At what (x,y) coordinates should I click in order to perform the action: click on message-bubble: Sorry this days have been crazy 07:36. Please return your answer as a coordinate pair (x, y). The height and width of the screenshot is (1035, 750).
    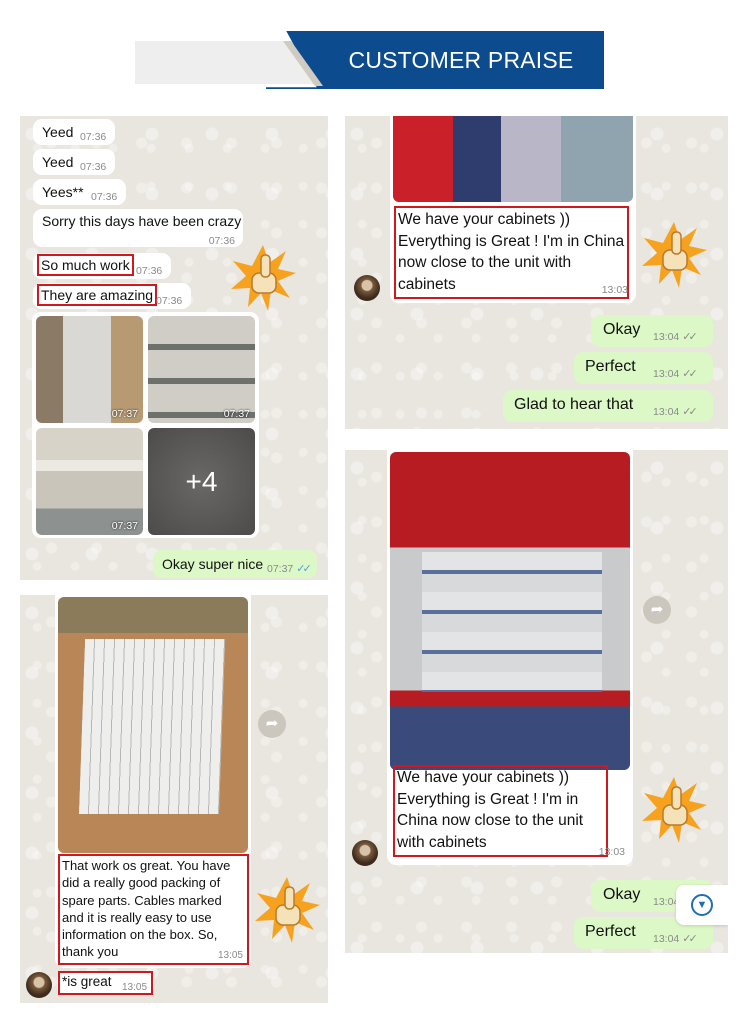
    Looking at the image, I should click on (138, 228).